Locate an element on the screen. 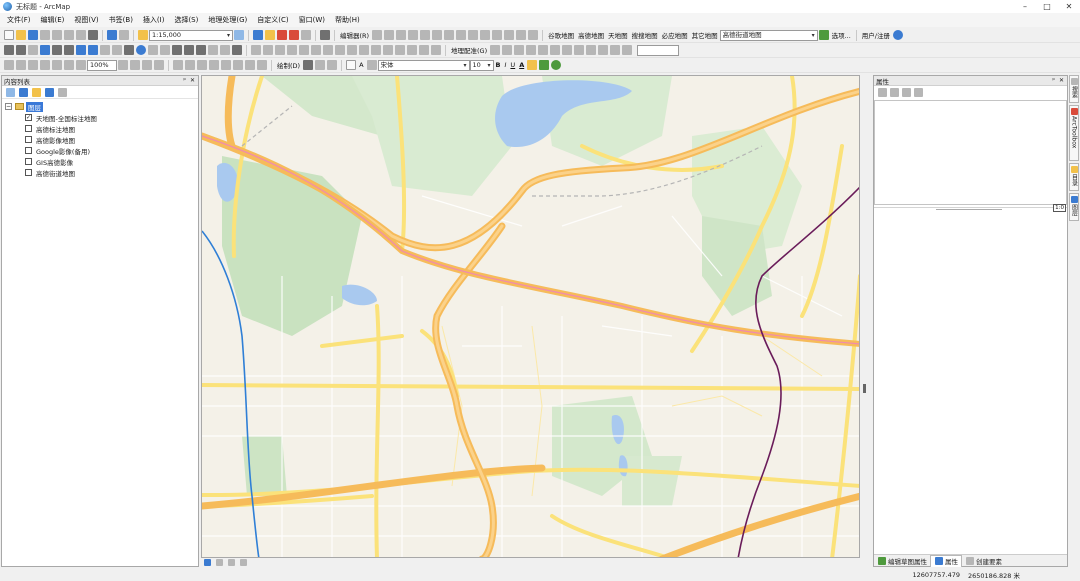  scale-combo: 1:15,000 ▾ is located at coordinates (191, 35).